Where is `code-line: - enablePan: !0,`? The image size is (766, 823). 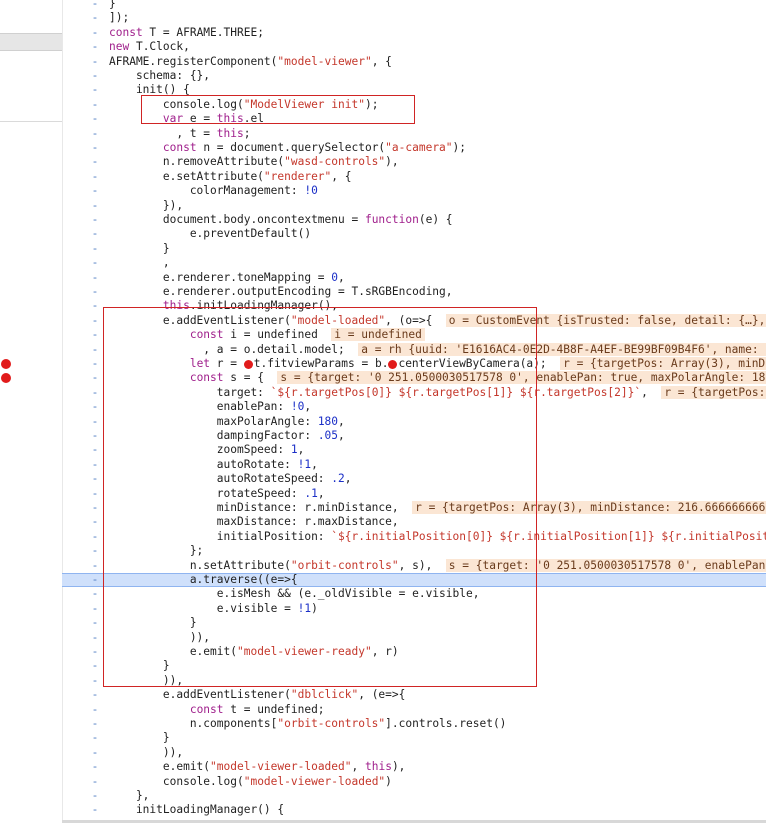
code-line: - enablePan: !0, is located at coordinates (414, 407).